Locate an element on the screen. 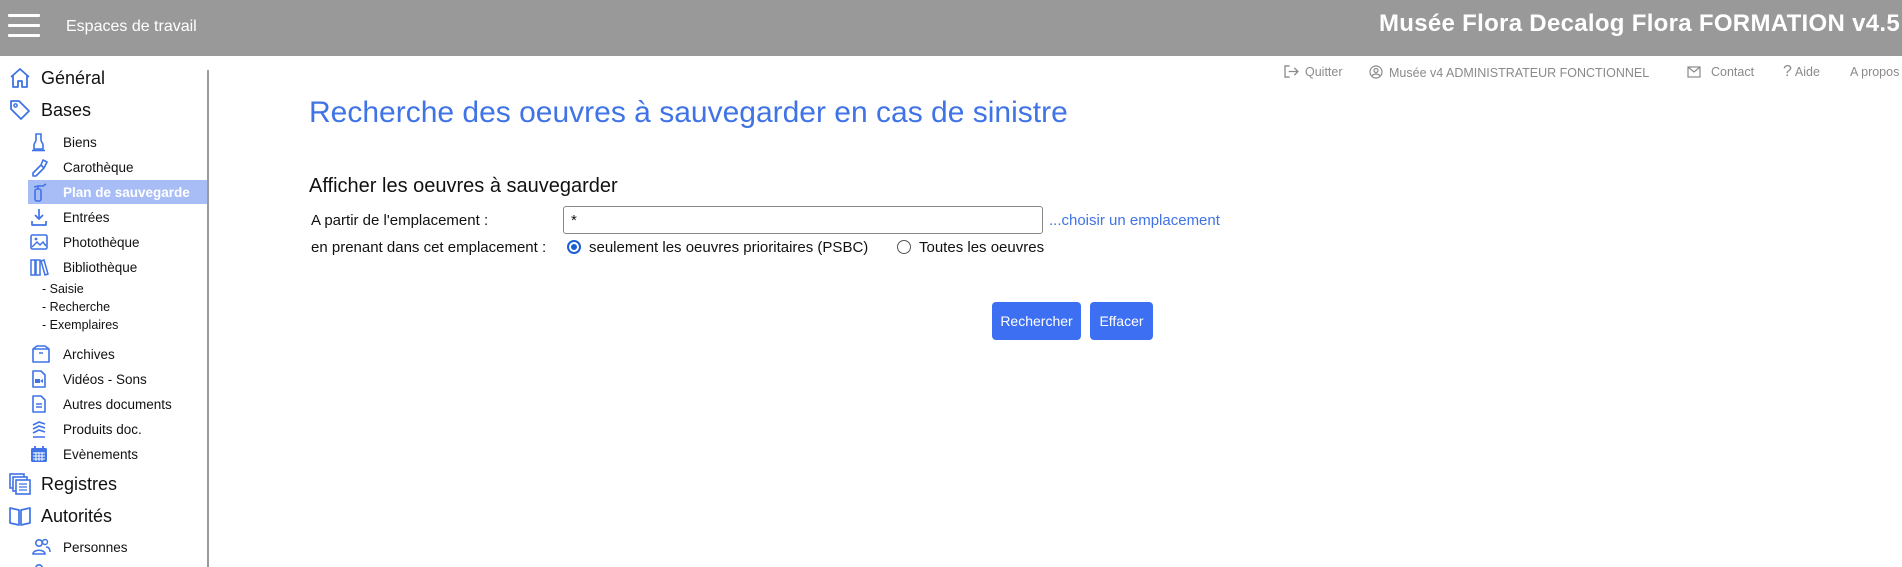 The height and width of the screenshot is (567, 1902). about-link: A propos is located at coordinates (1874, 72).